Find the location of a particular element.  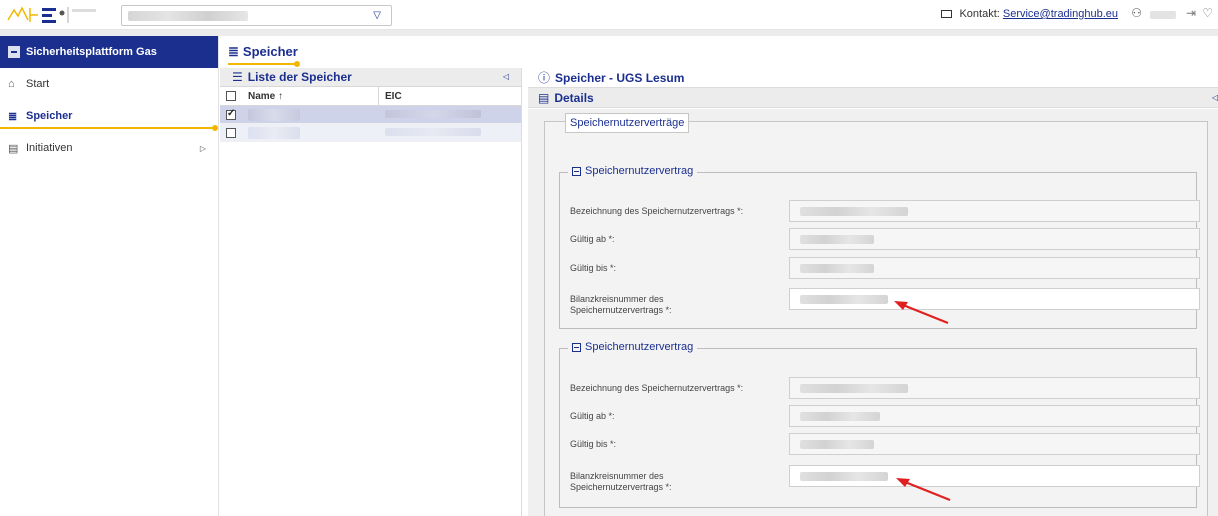

detail-title: ⓘ Speicher - UGS Lesum is located at coordinates (611, 78).